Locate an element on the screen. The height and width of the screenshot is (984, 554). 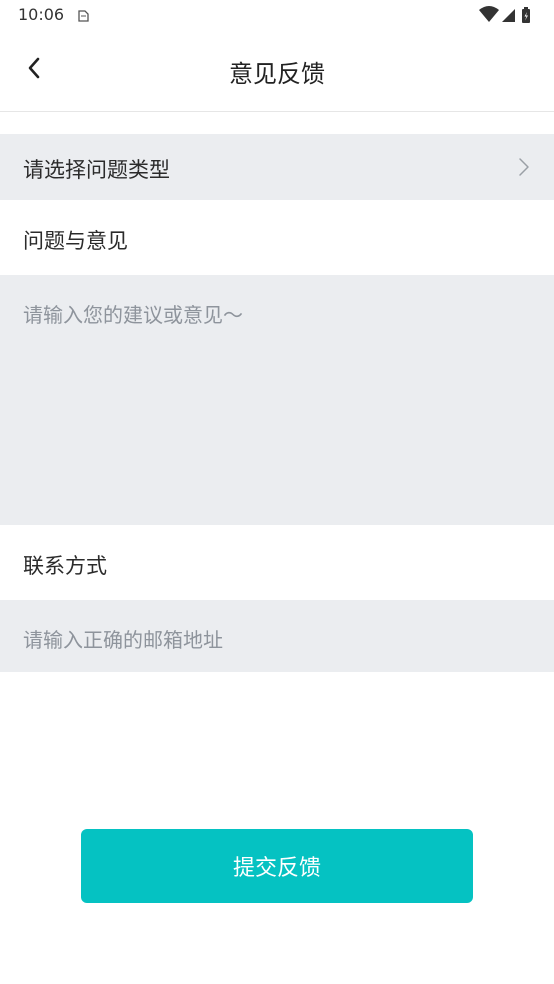
submit-feedback-label: 提交反馈 is located at coordinates (276, 868).